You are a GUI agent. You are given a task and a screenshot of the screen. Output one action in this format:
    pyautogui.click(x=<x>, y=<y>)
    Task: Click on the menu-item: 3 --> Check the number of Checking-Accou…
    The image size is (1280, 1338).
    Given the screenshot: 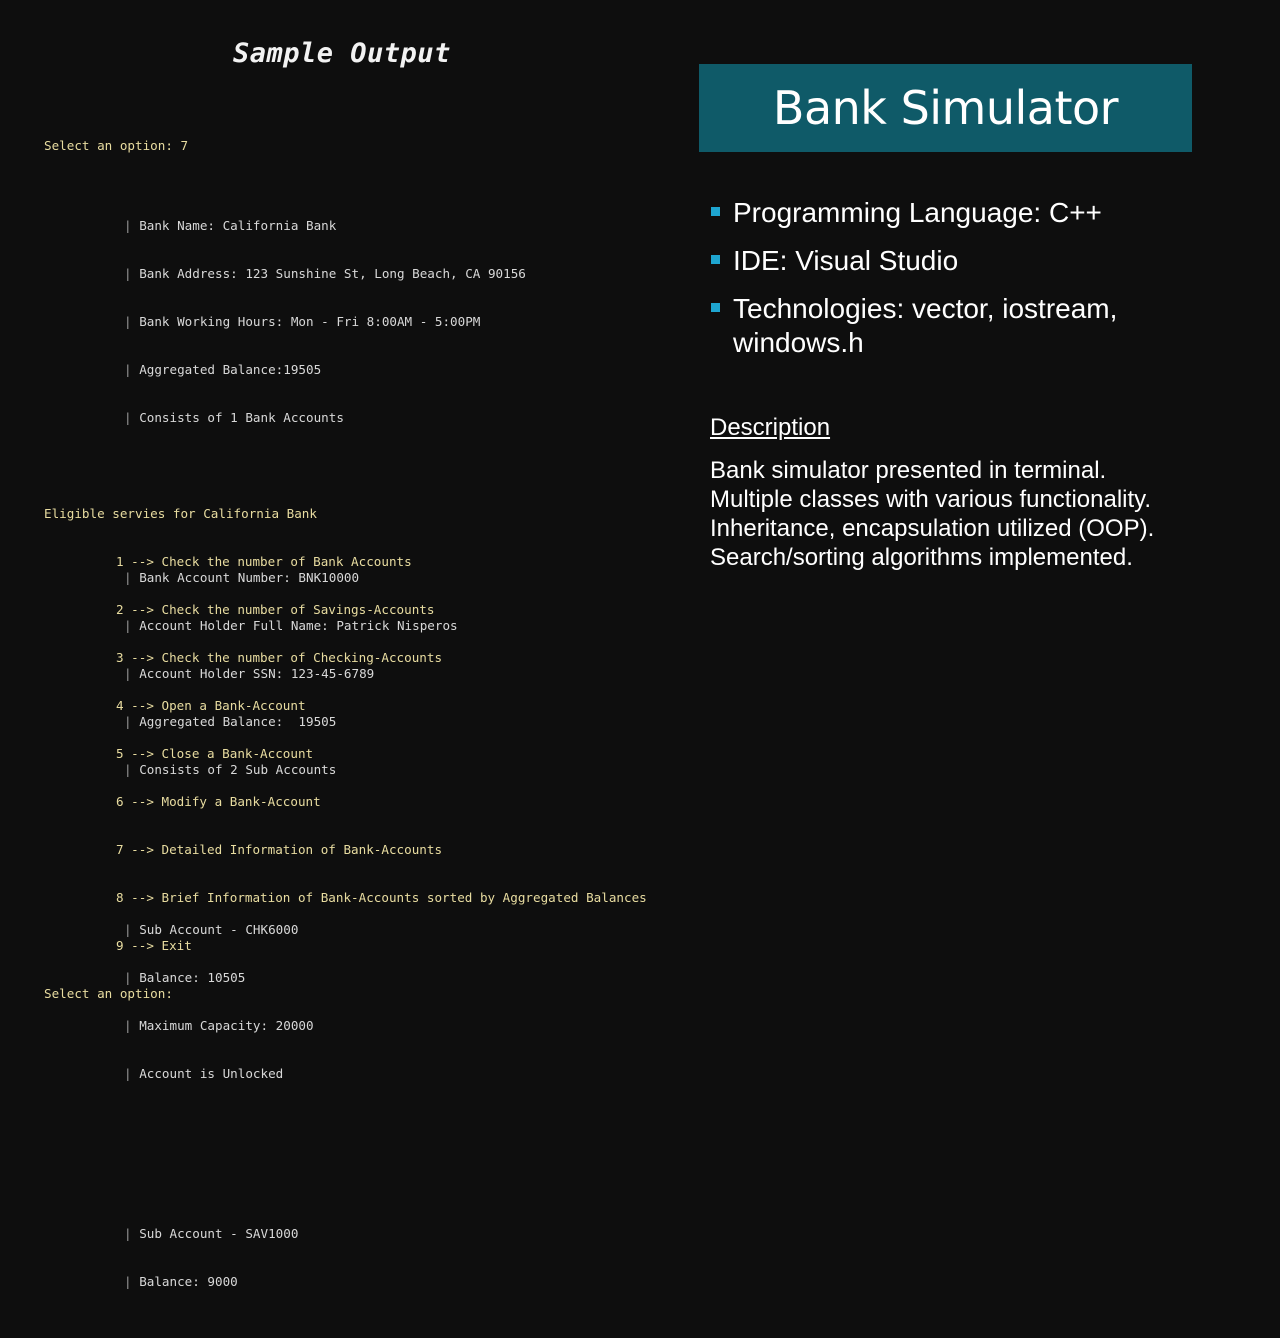 What is the action you would take?
    pyautogui.click(x=345, y=658)
    